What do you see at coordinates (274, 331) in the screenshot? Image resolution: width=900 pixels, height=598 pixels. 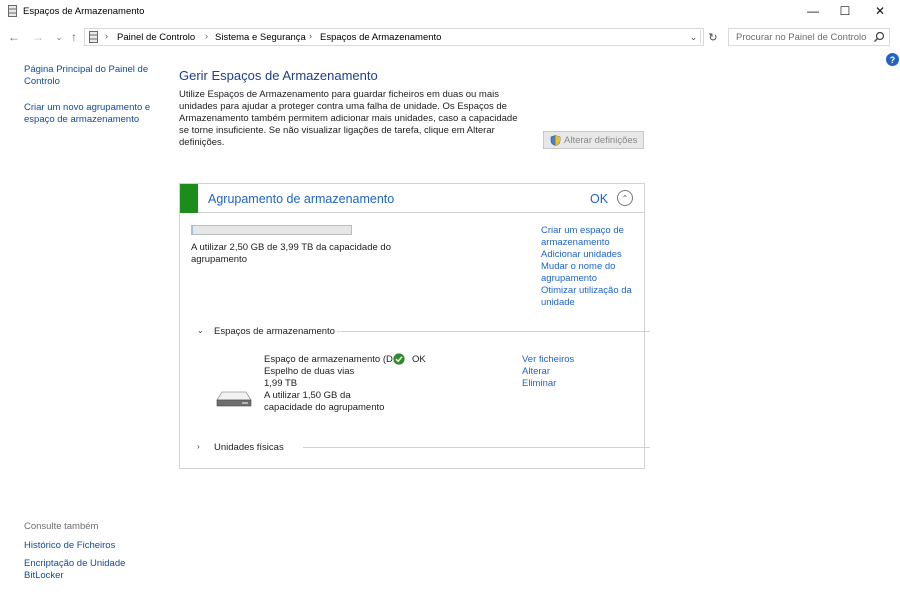 I see `storage-spaces-section-label: Espaços de armazenamento` at bounding box center [274, 331].